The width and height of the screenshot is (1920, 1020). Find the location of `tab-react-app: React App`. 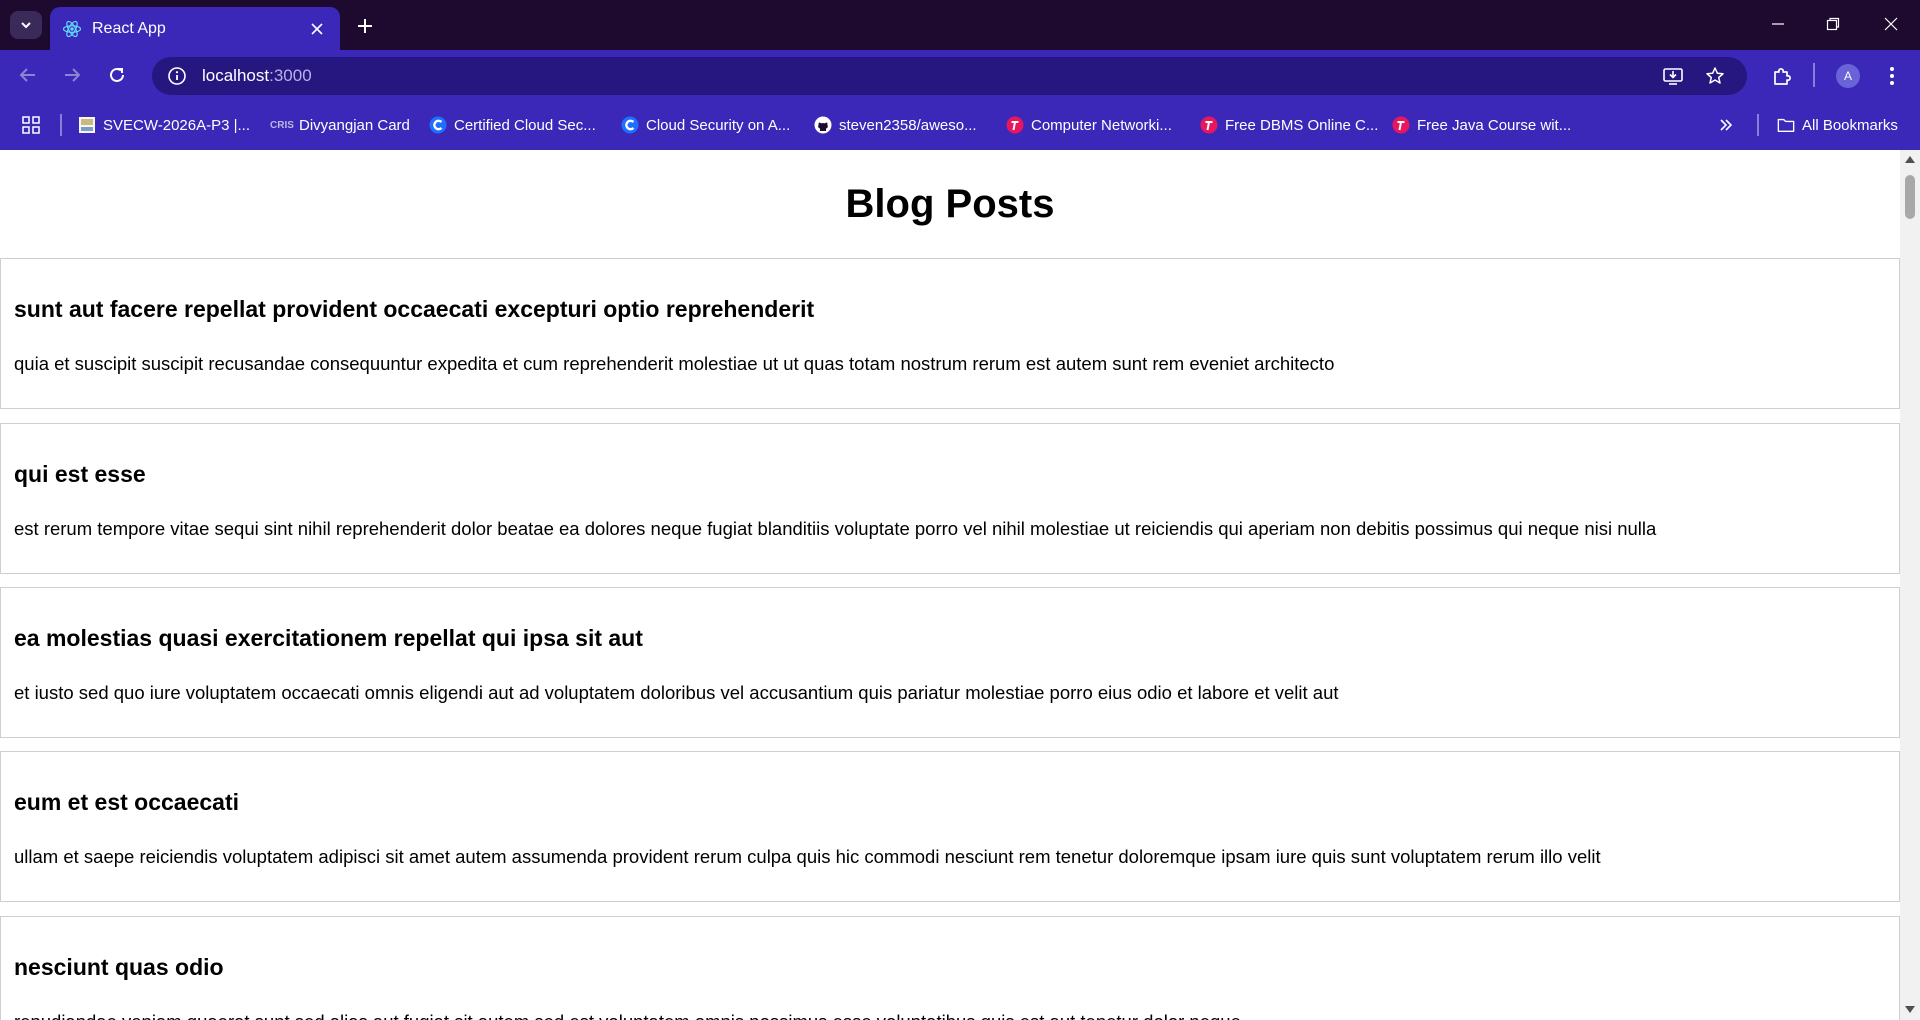

tab-react-app: React App is located at coordinates (195, 28).